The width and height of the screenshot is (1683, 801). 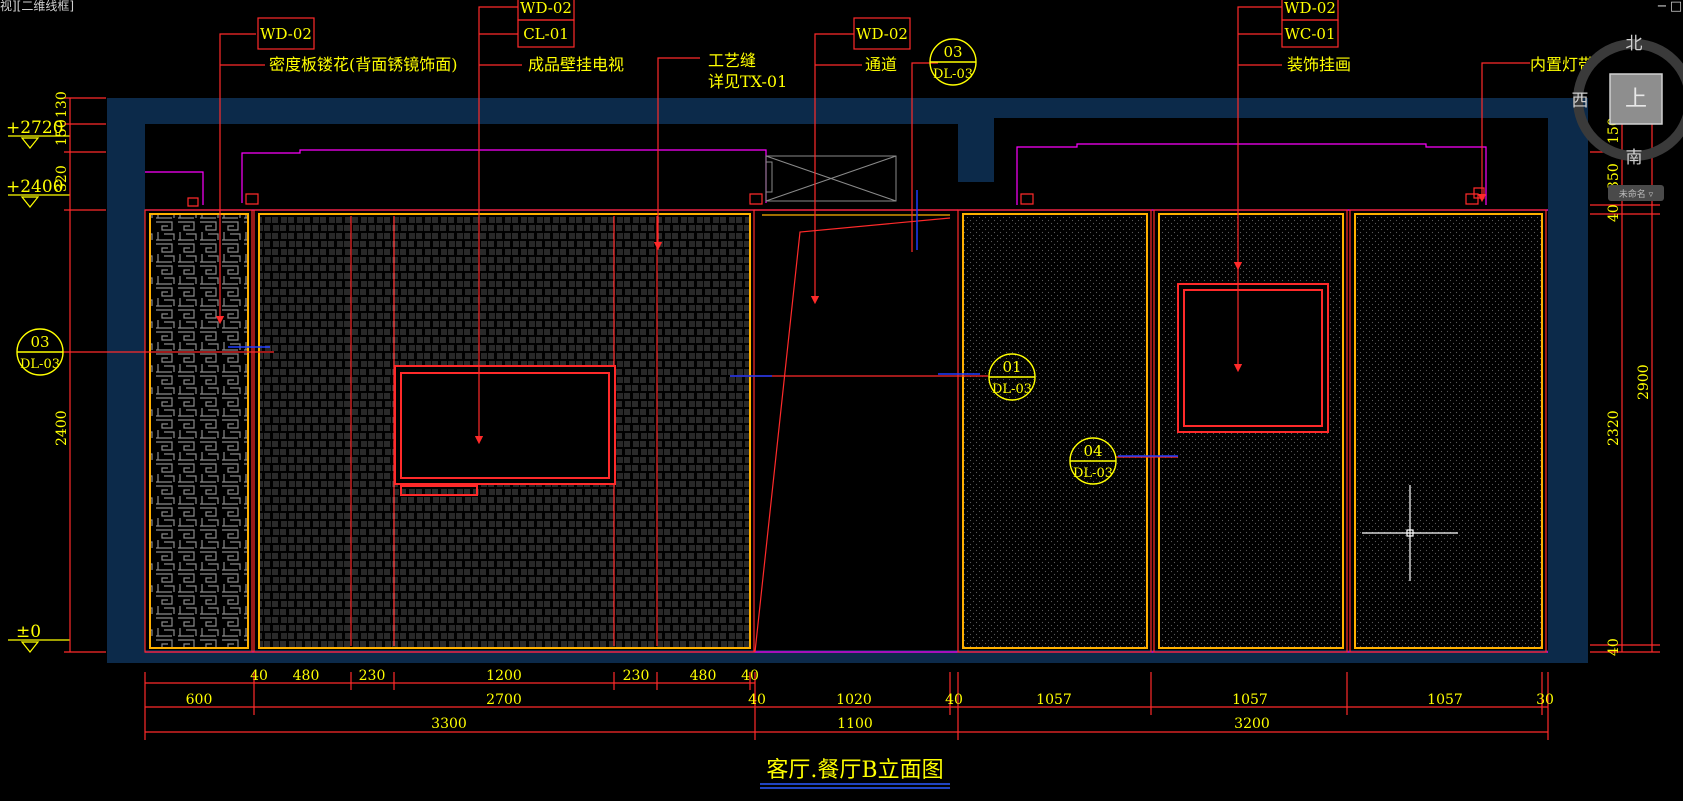 What do you see at coordinates (881, 64) in the screenshot?
I see `note-passage: 通道` at bounding box center [881, 64].